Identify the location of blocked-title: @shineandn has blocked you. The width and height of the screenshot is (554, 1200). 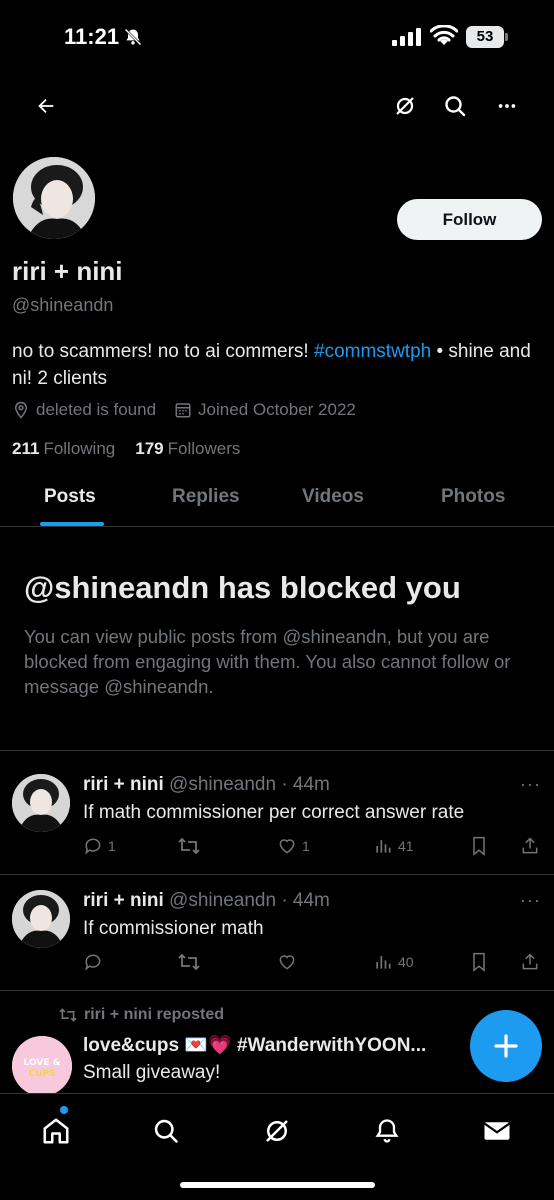
(242, 587).